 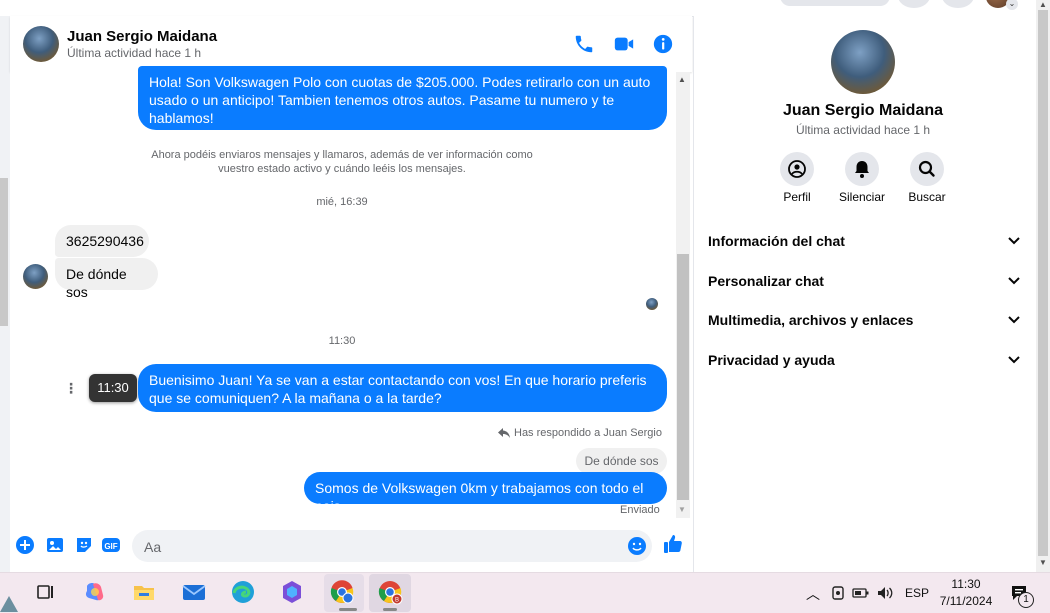 What do you see at coordinates (835, 3) in the screenshot?
I see `top-search-pill` at bounding box center [835, 3].